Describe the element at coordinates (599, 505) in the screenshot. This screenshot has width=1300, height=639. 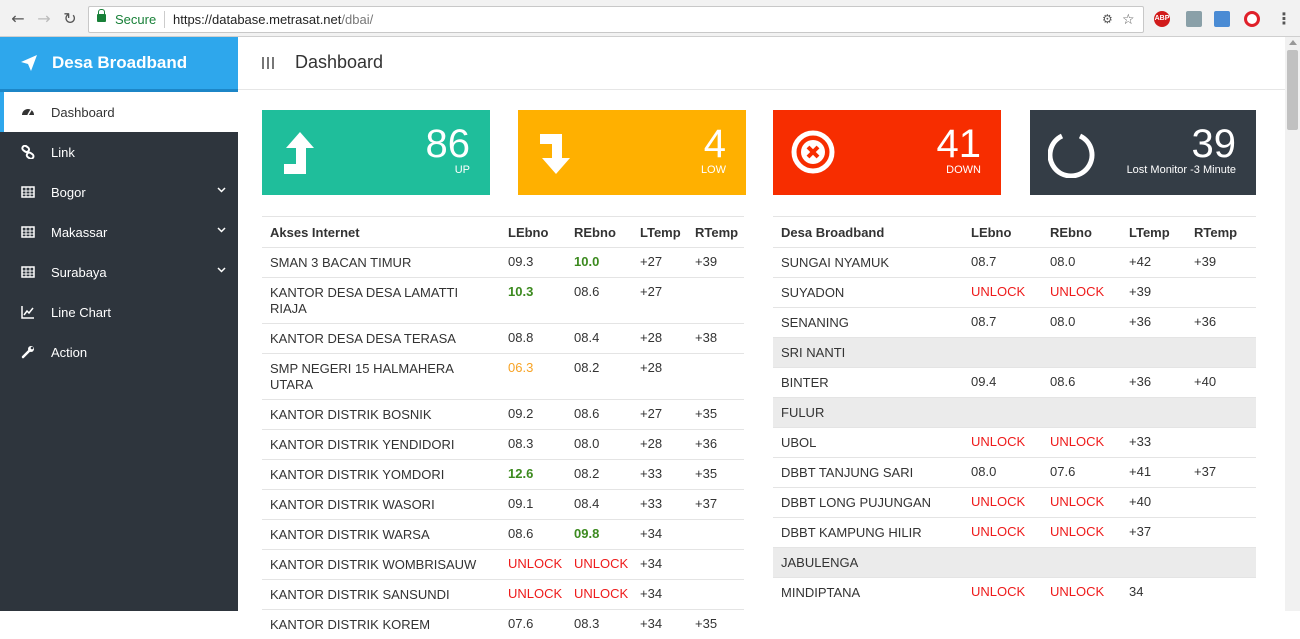
I see `cell-rebno: 08.4` at that location.